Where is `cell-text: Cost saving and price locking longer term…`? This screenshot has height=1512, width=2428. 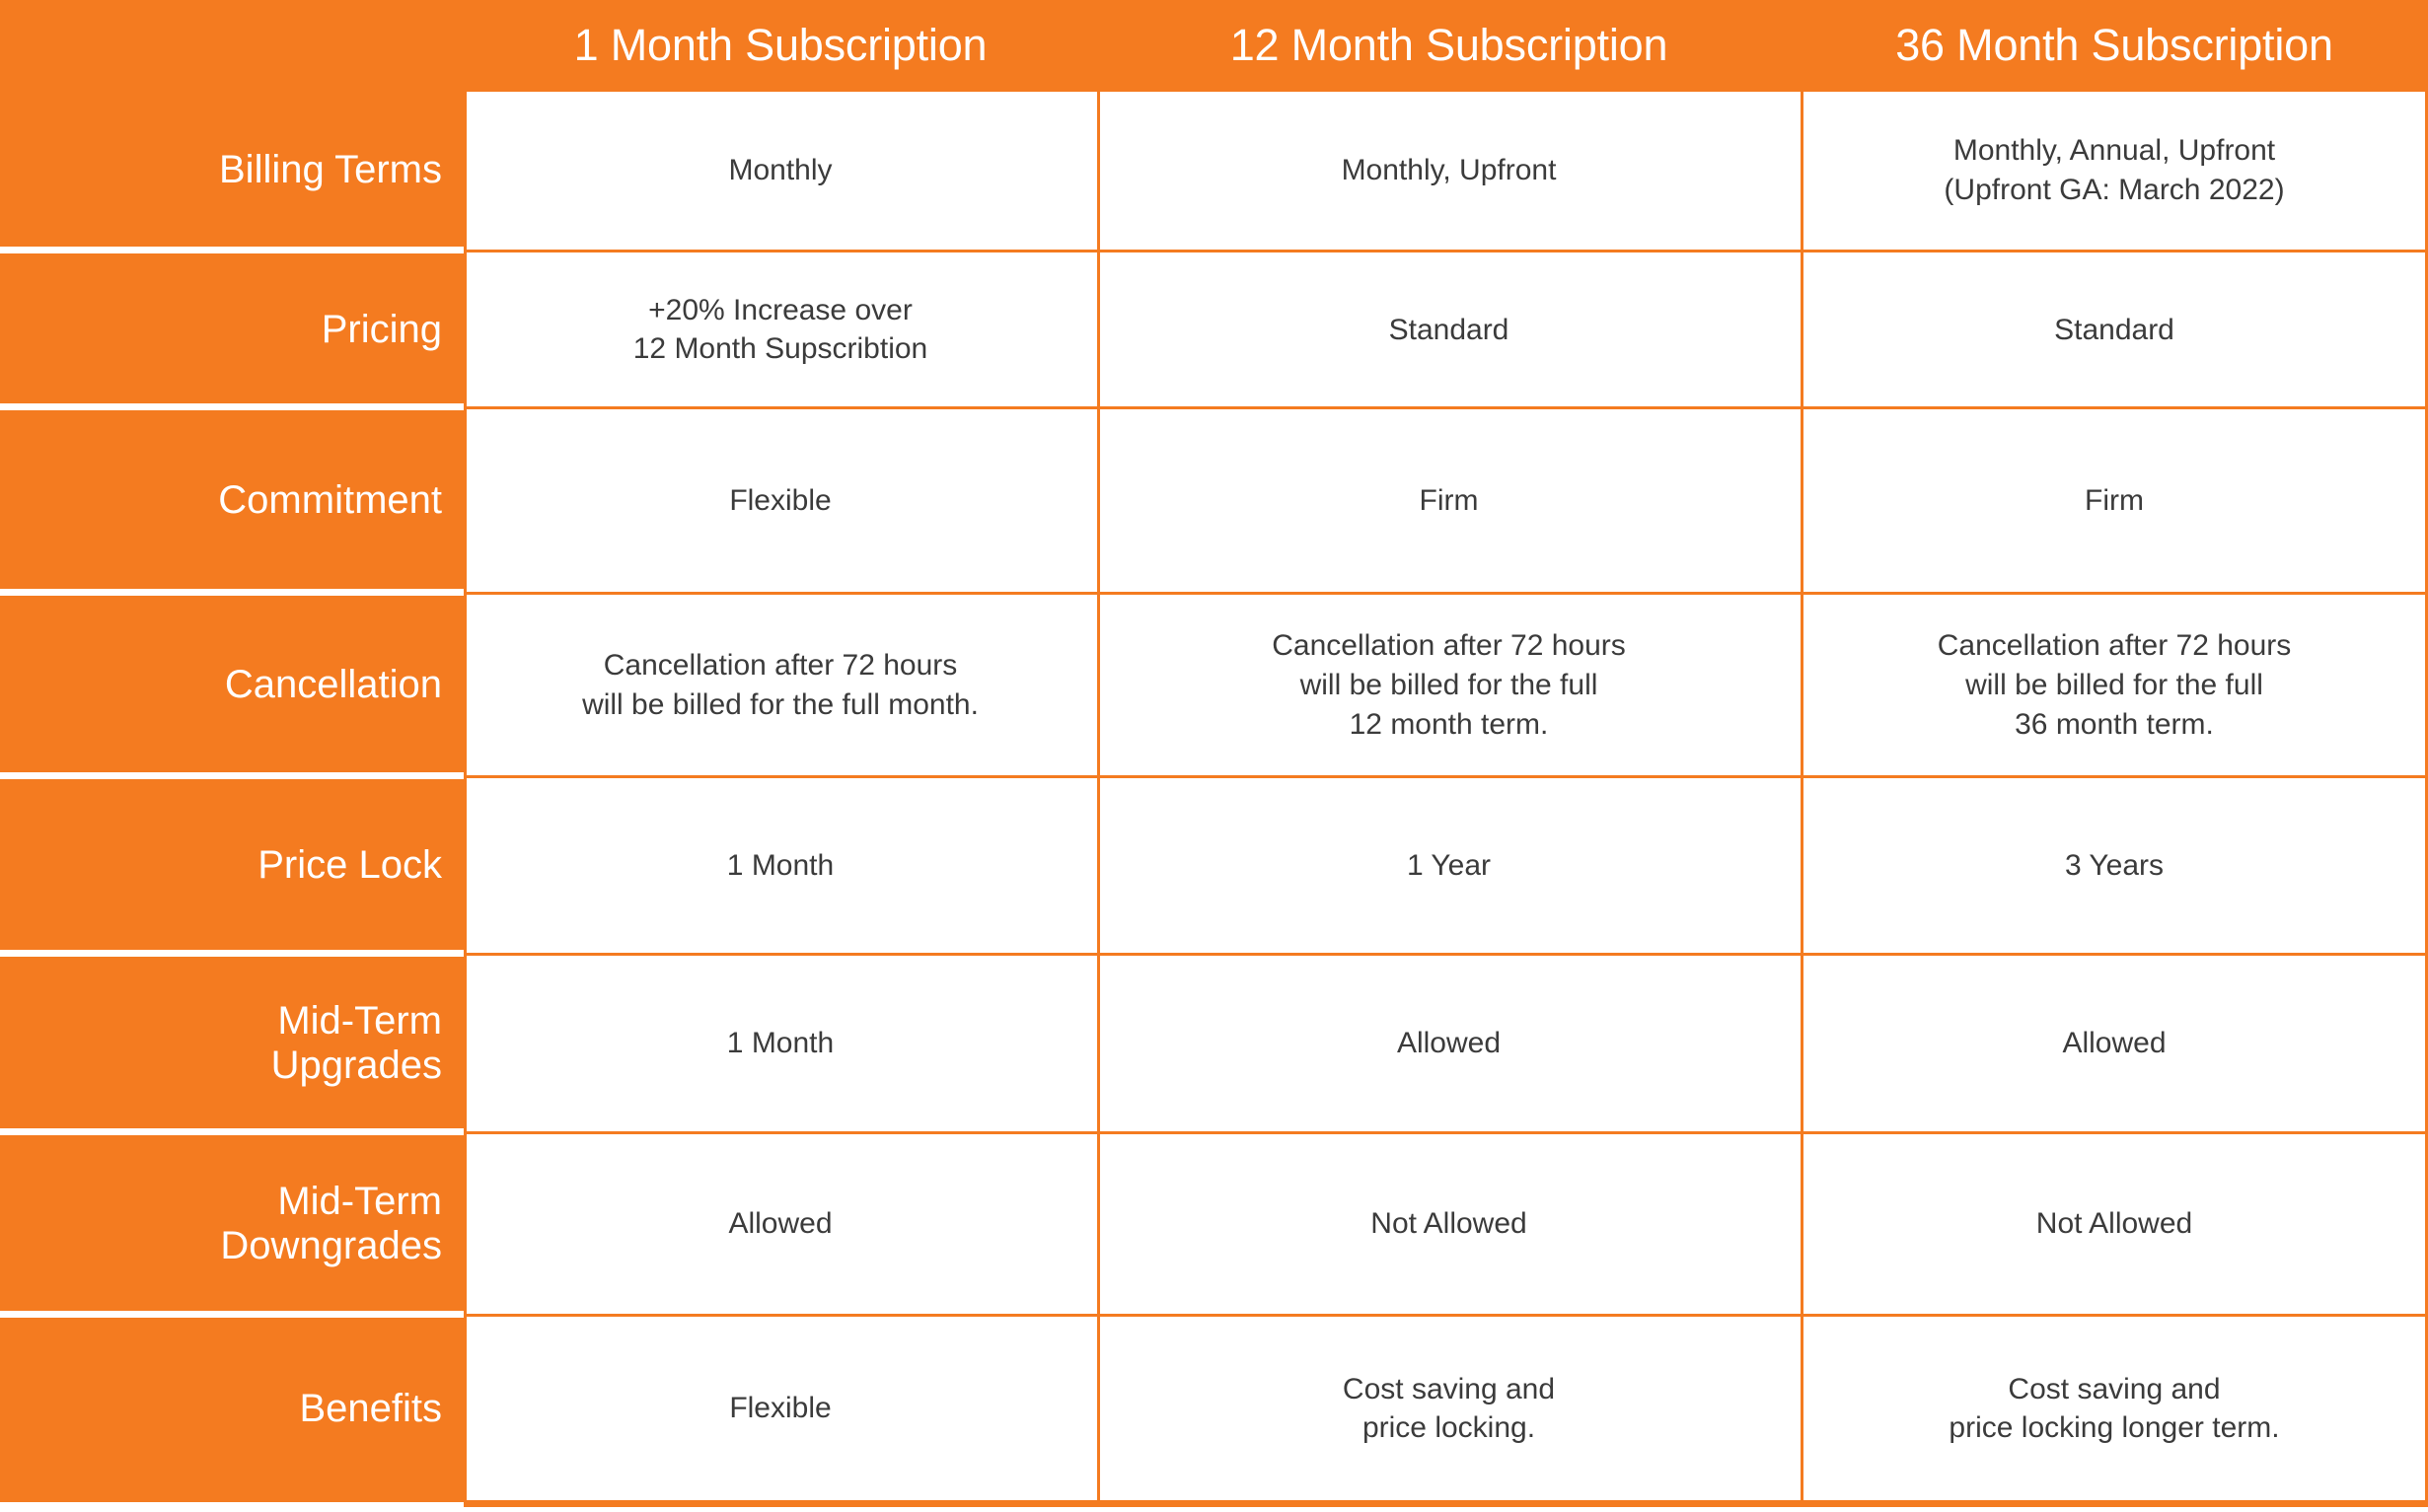 cell-text: Cost saving and price locking longer term… is located at coordinates (2114, 1408).